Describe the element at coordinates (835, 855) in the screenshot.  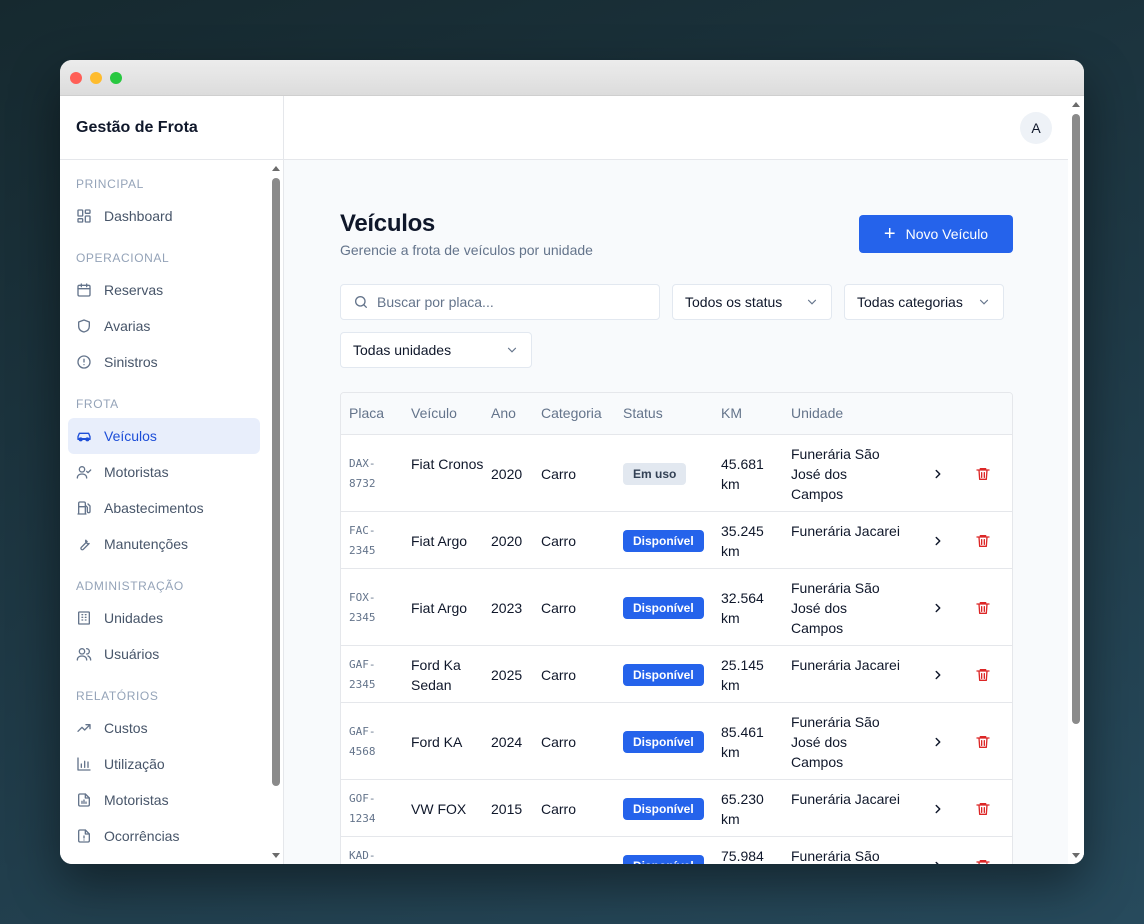
I see `vehicle-unit: Funerária São` at that location.